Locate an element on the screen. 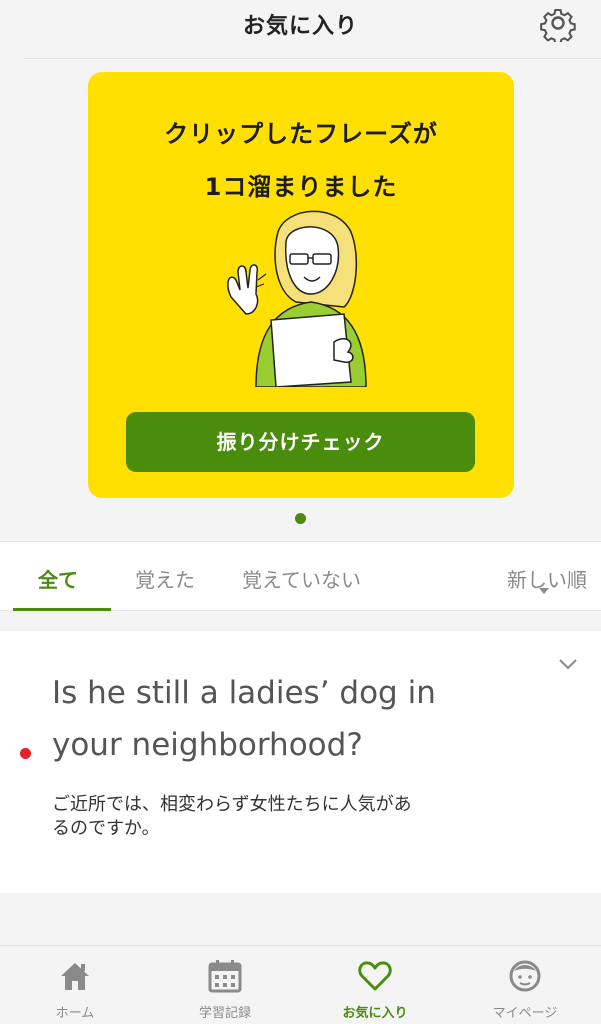  header-divider is located at coordinates (312, 58).